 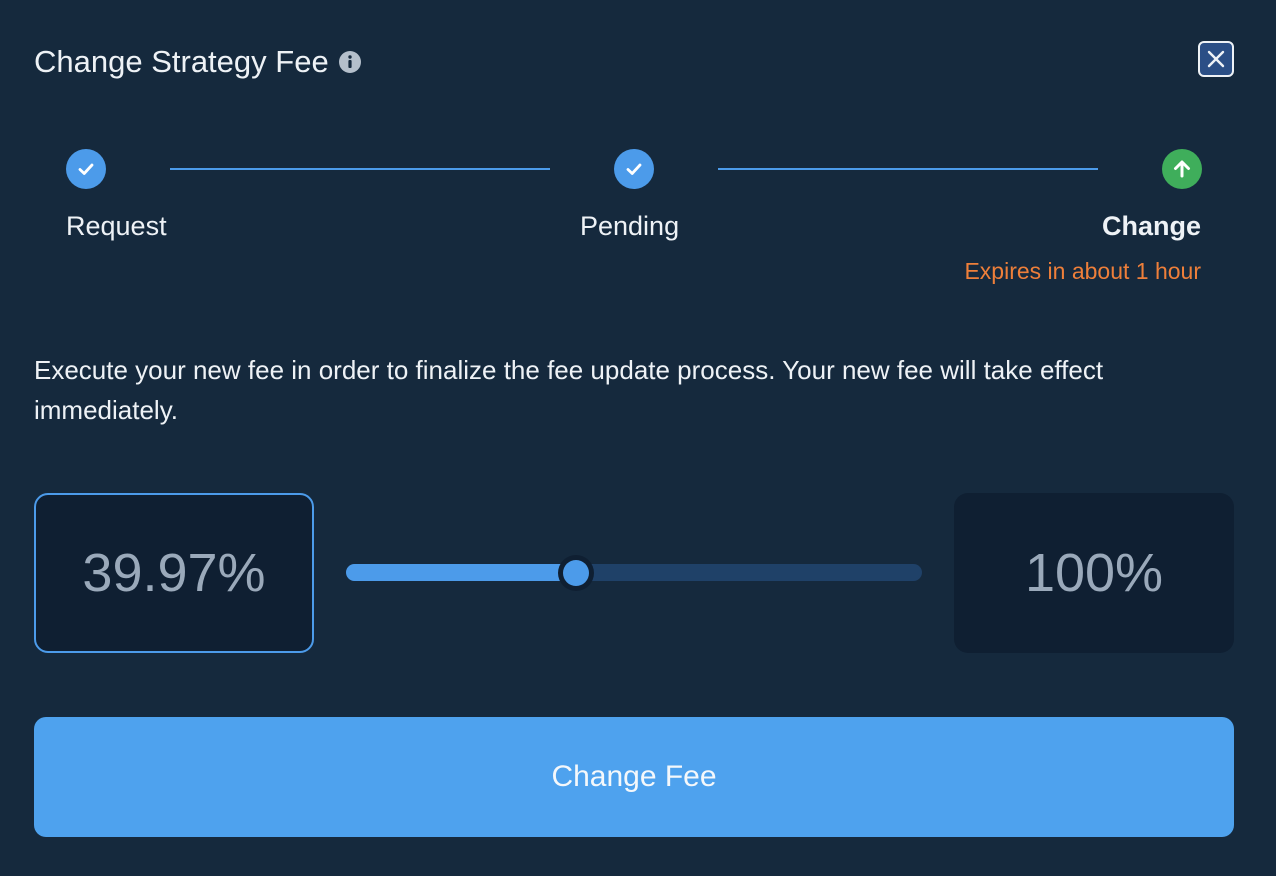 I want to click on close-button, so click(x=1216, y=59).